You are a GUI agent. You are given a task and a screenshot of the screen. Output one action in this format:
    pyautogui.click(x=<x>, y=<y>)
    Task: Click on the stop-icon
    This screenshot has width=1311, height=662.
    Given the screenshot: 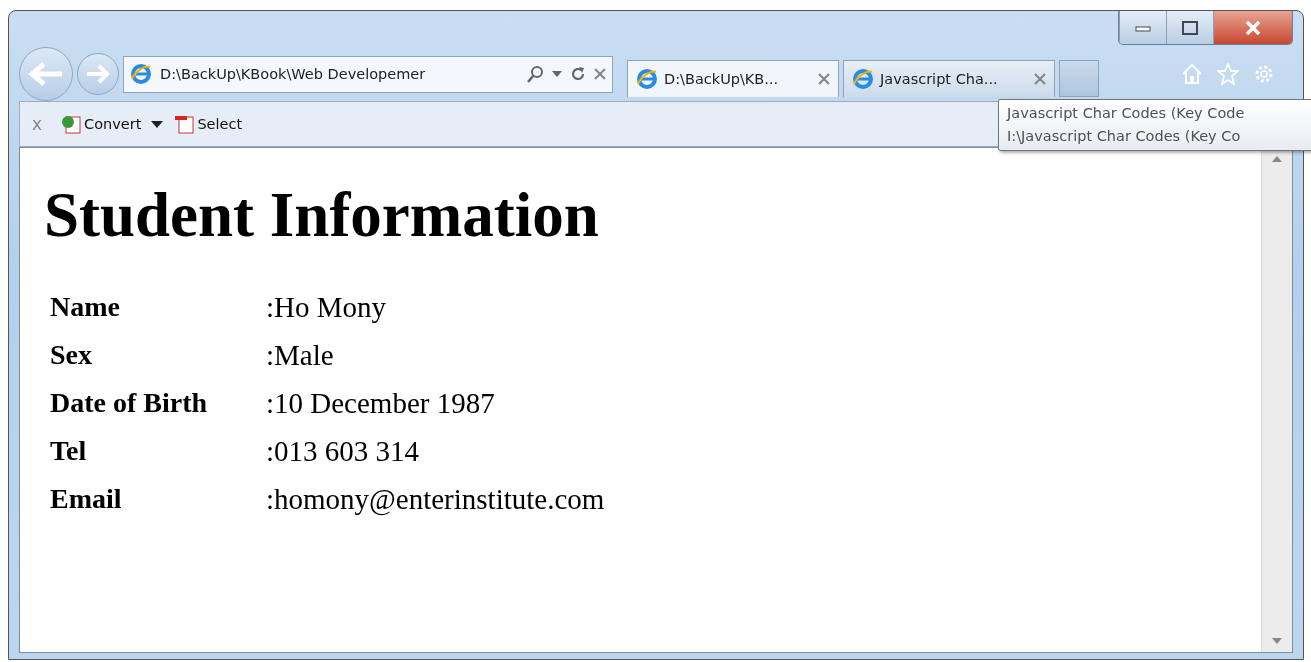 What is the action you would take?
    pyautogui.click(x=600, y=74)
    